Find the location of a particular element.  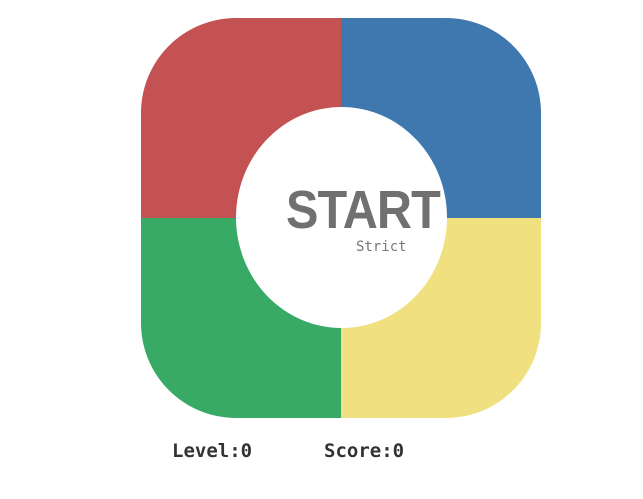

start-button: START is located at coordinates (363, 210).